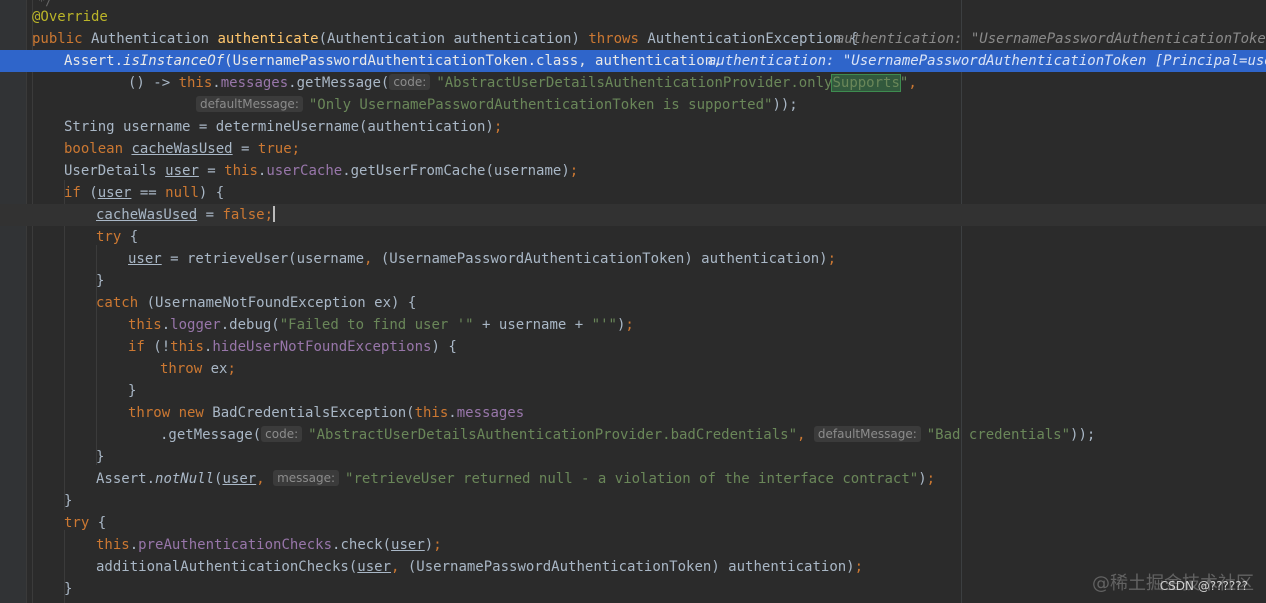  I want to click on code-token: ., so click(216, 83).